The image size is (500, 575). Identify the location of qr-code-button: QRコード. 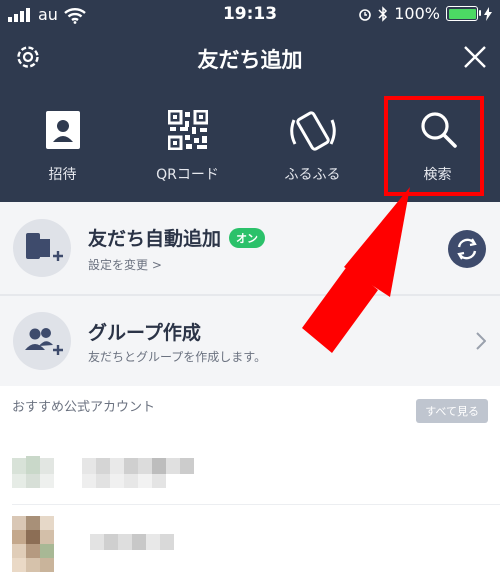
(187, 145).